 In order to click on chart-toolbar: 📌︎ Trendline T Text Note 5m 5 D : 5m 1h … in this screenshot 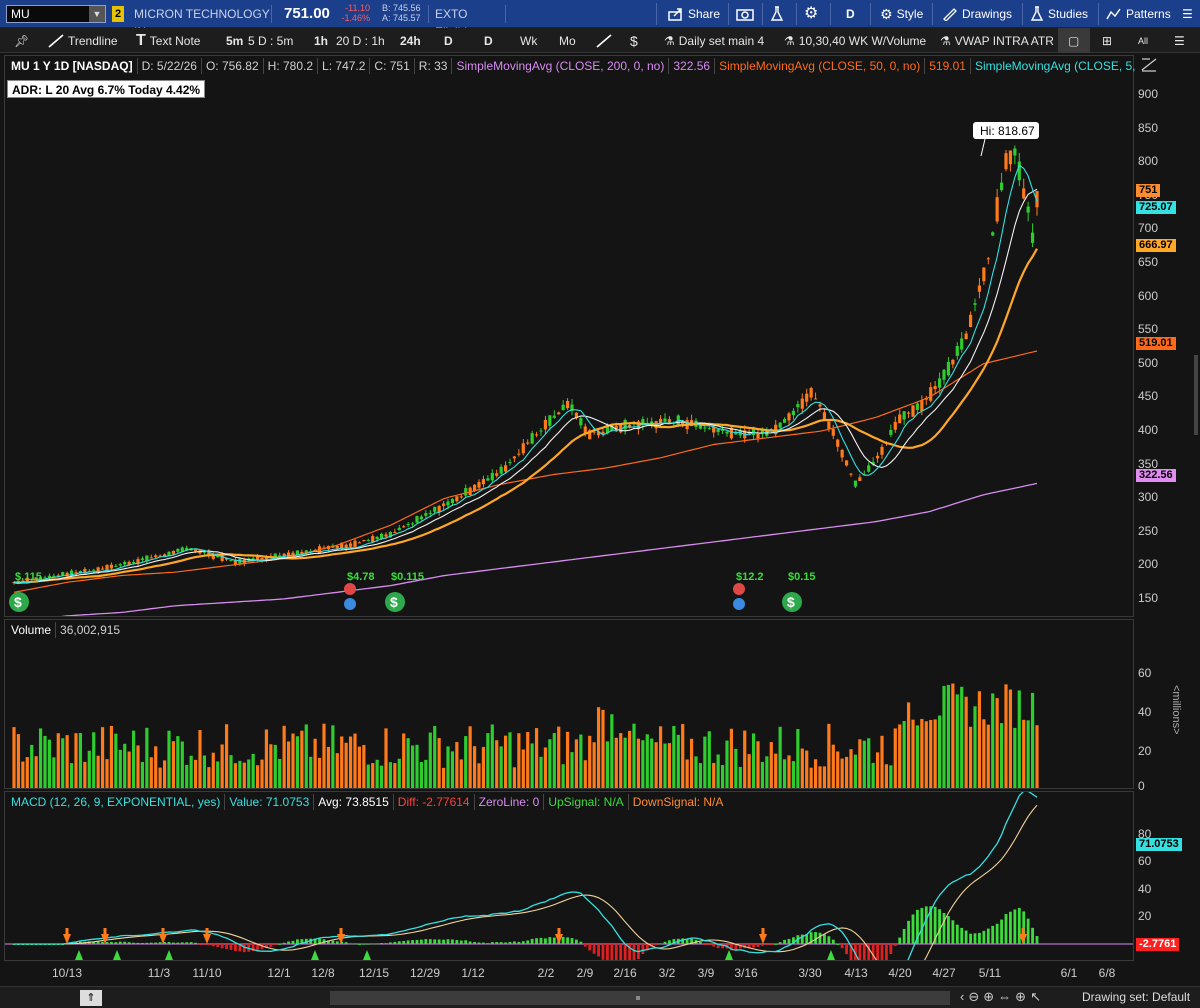, I will do `click(600, 40)`.